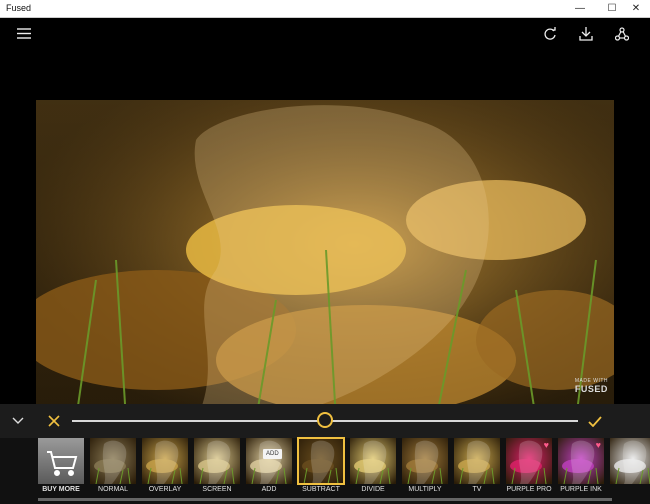 This screenshot has height=504, width=650. What do you see at coordinates (62, 463) in the screenshot?
I see `shopping-cart-icon` at bounding box center [62, 463].